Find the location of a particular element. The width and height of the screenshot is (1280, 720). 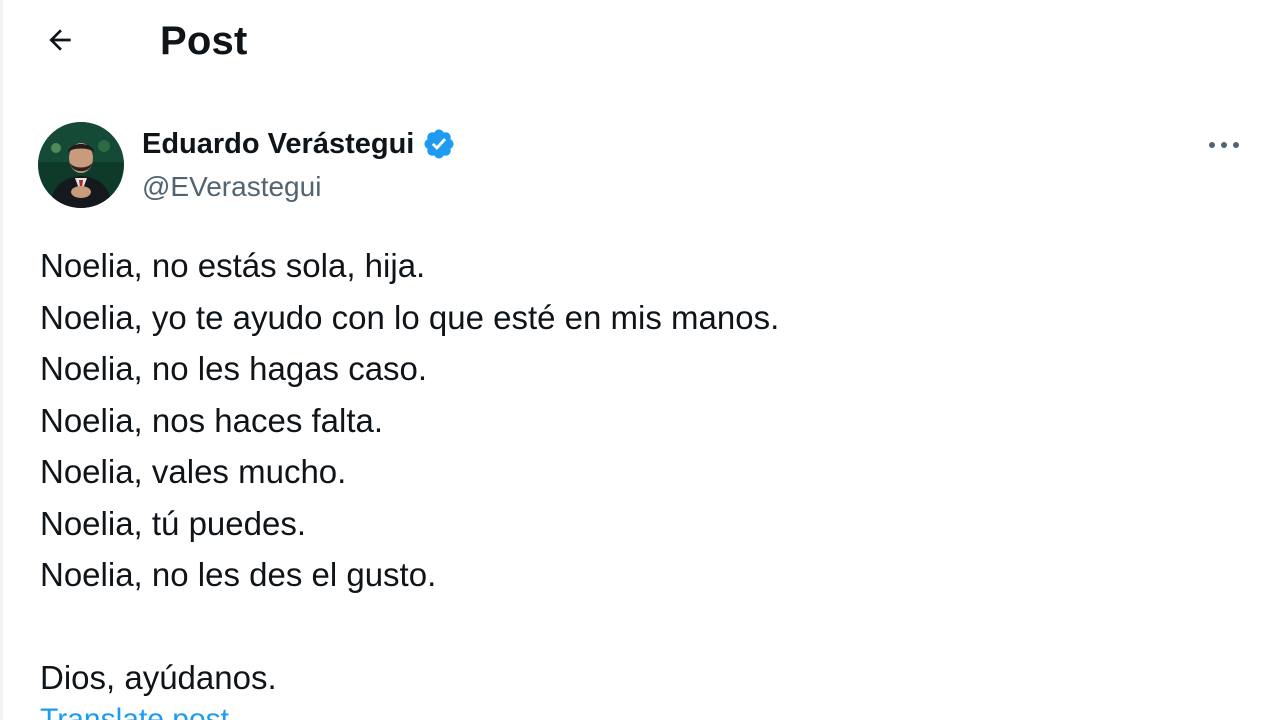

author-name-row: Eduardo Verástegui is located at coordinates (299, 144).